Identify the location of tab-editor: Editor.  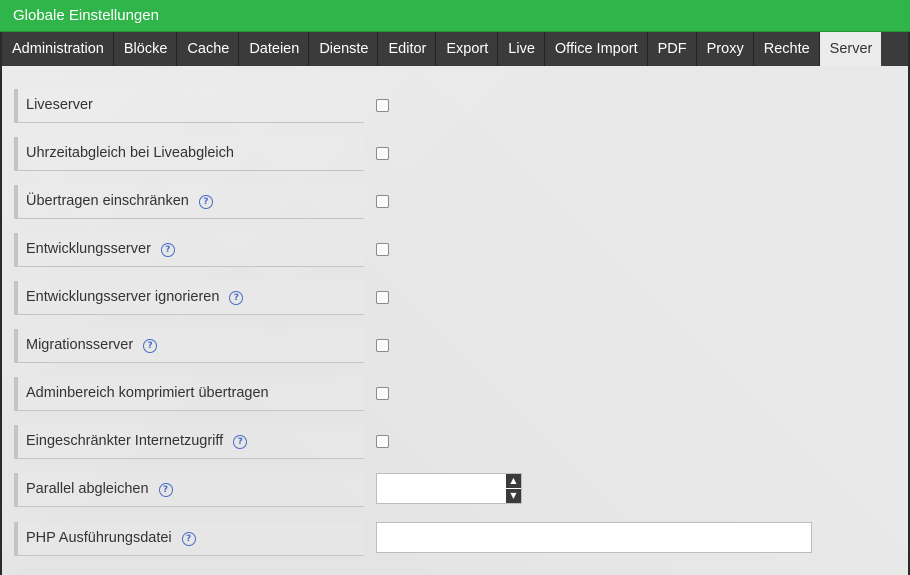
(407, 49).